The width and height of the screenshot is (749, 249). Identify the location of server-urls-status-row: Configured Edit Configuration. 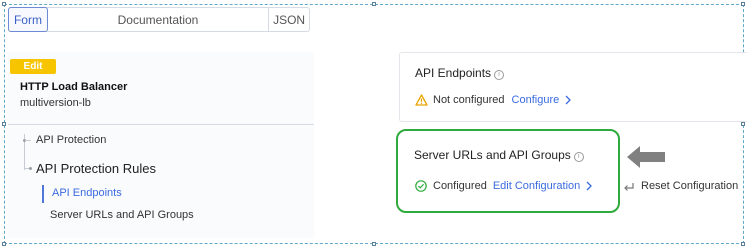
(504, 186).